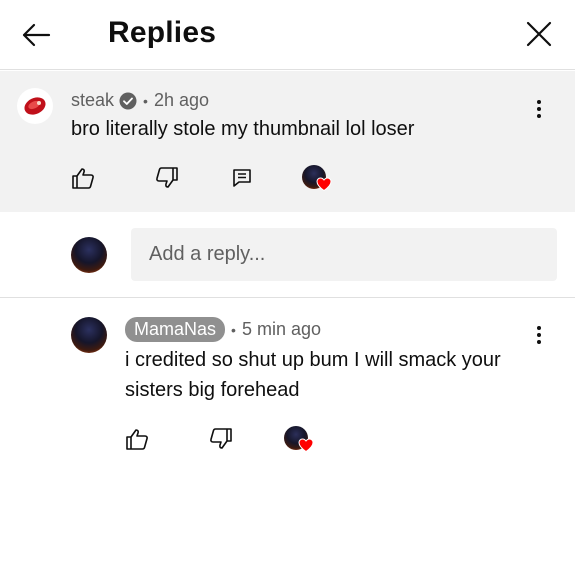 This screenshot has width=575, height=575. I want to click on replies-header: Replies, so click(287, 35).